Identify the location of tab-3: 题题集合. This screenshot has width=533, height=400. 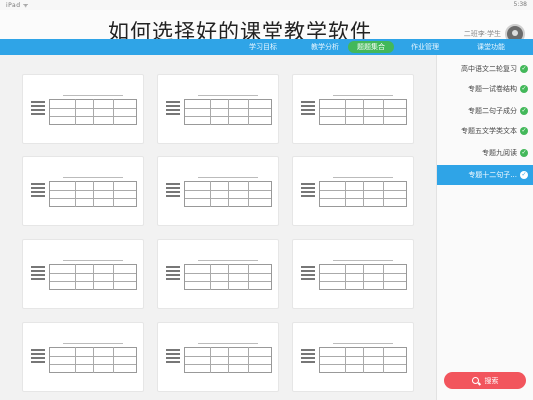
(371, 47).